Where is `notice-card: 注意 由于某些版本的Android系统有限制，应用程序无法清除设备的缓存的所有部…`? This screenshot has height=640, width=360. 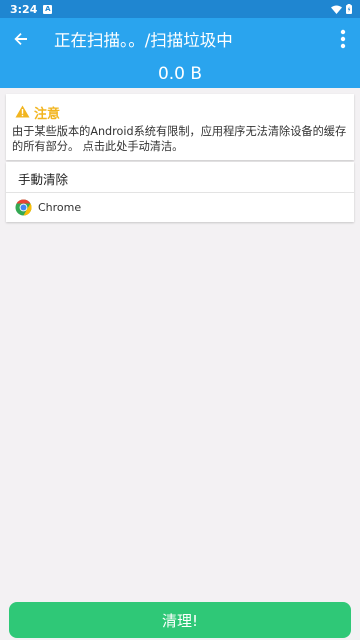 notice-card: 注意 由于某些版本的Android系统有限制，应用程序无法清除设备的缓存的所有部… is located at coordinates (180, 127).